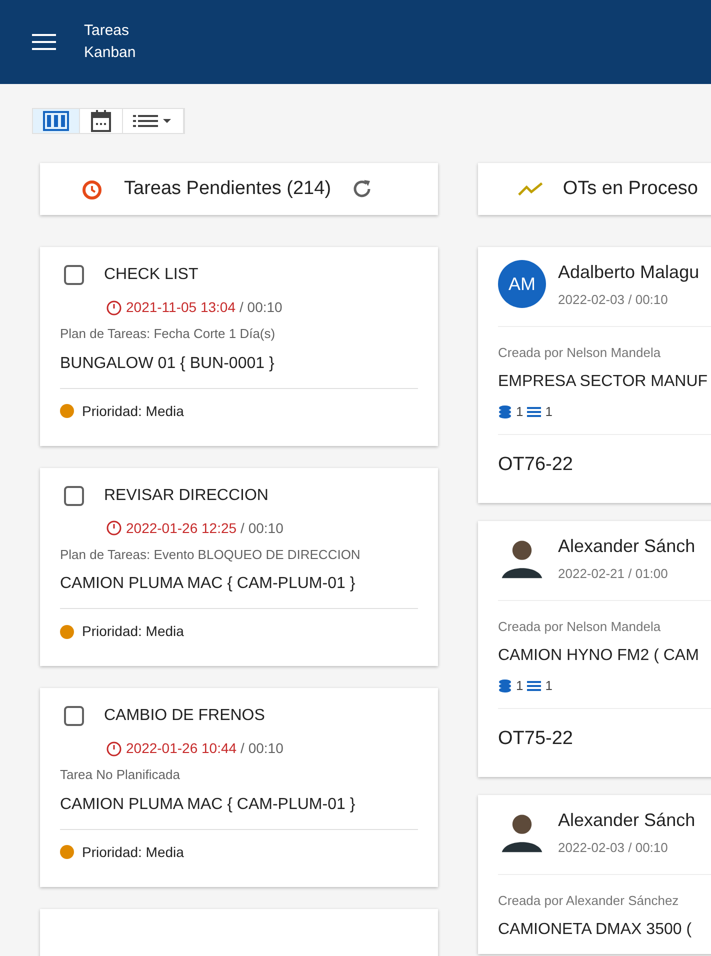  I want to click on task-origin: Plan de Tareas: Fecha Corte 1 Día(s), so click(168, 334).